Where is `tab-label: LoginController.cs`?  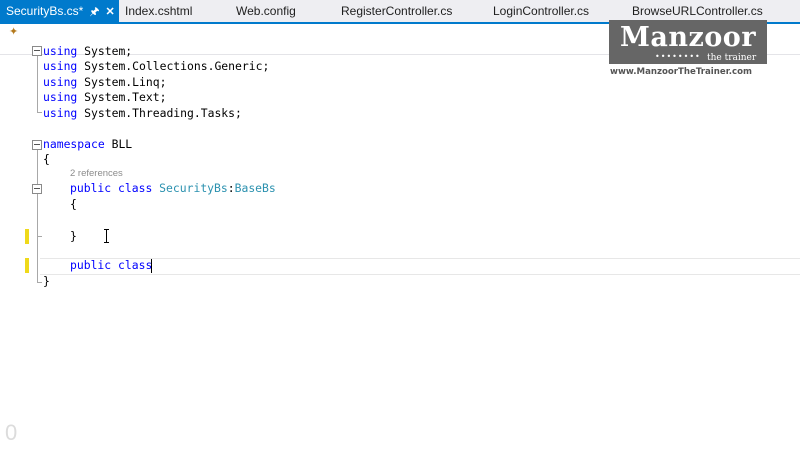 tab-label: LoginController.cs is located at coordinates (541, 11).